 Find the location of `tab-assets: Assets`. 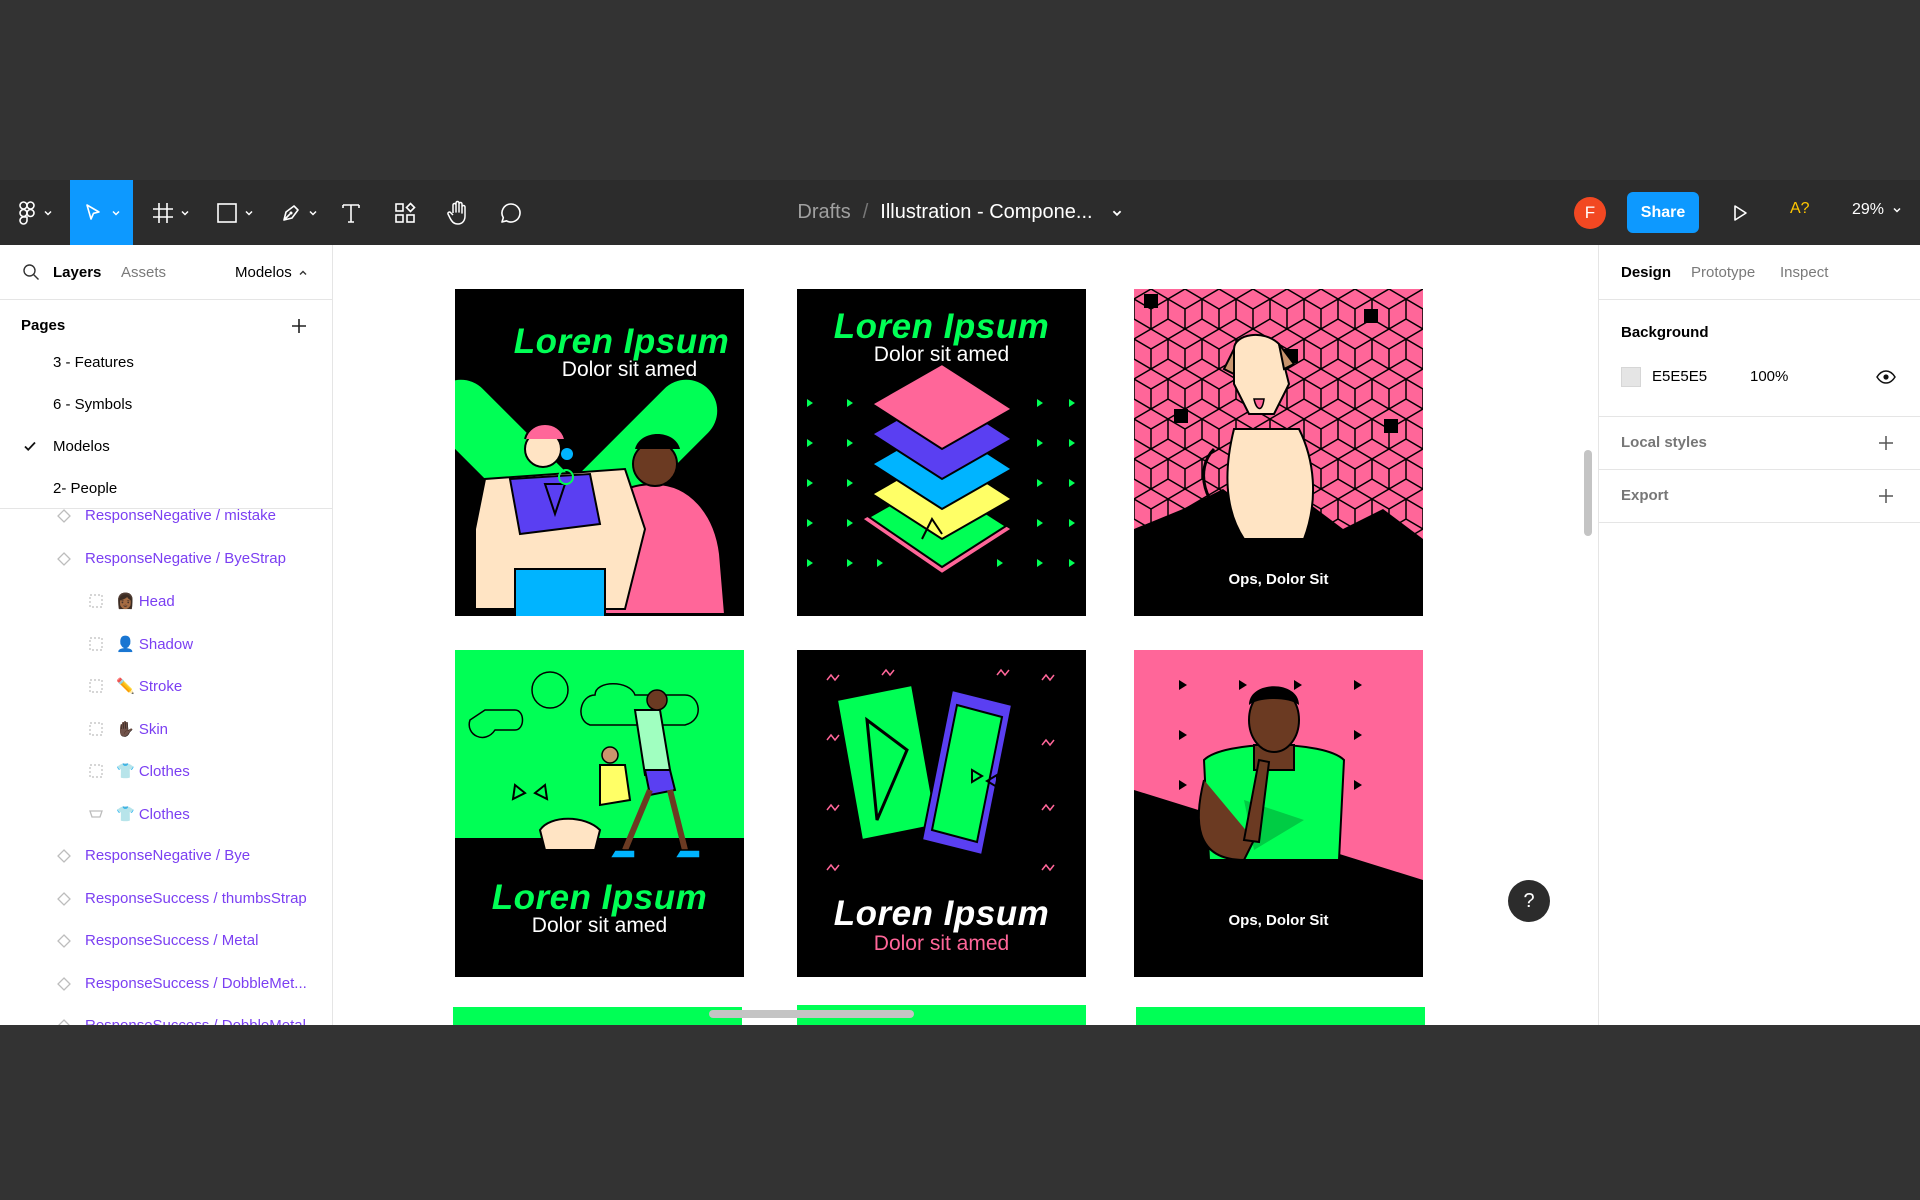

tab-assets: Assets is located at coordinates (143, 272).